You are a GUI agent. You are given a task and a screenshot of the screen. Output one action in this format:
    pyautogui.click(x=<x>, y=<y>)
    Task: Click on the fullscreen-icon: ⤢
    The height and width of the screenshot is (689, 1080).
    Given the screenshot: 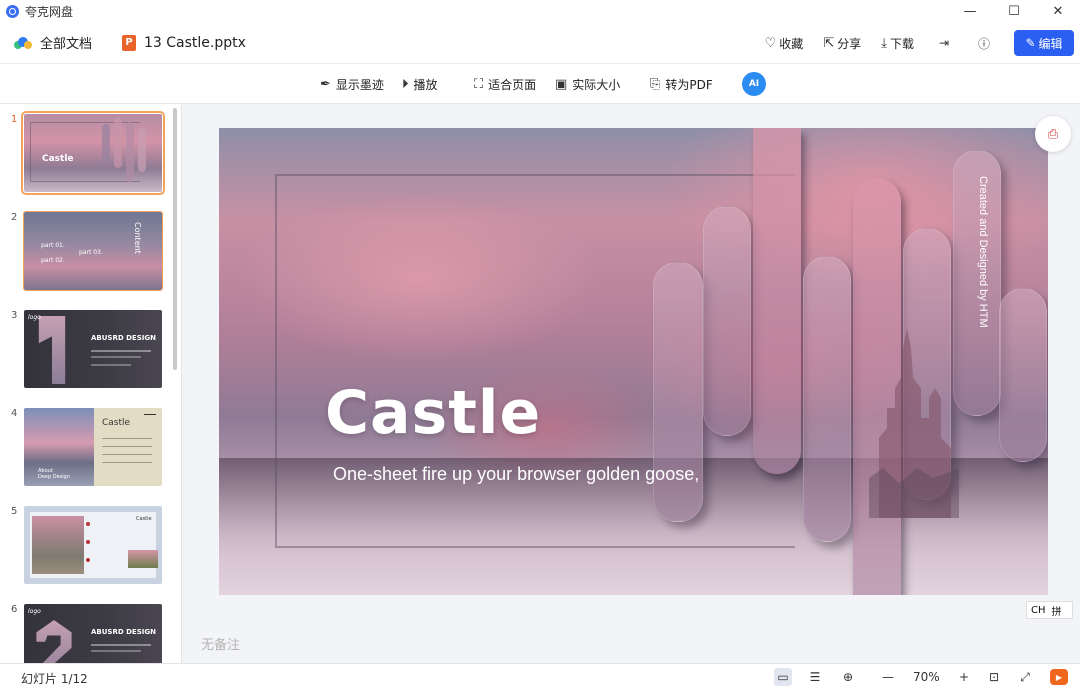 What is the action you would take?
    pyautogui.click(x=1025, y=676)
    